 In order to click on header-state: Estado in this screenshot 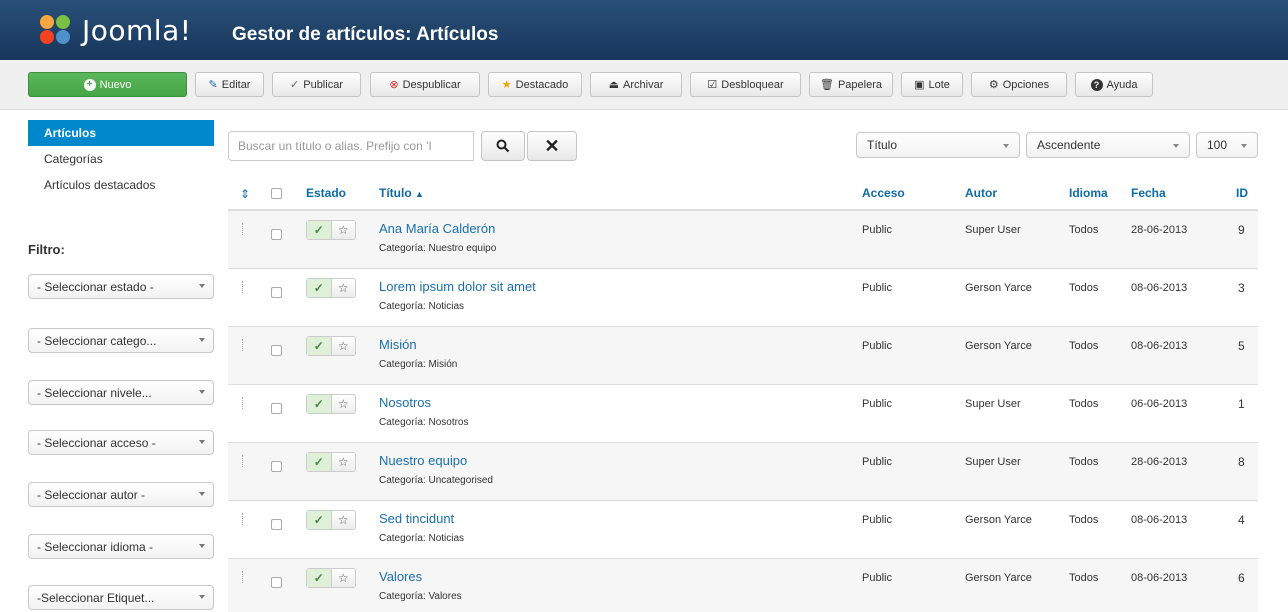, I will do `click(326, 193)`.